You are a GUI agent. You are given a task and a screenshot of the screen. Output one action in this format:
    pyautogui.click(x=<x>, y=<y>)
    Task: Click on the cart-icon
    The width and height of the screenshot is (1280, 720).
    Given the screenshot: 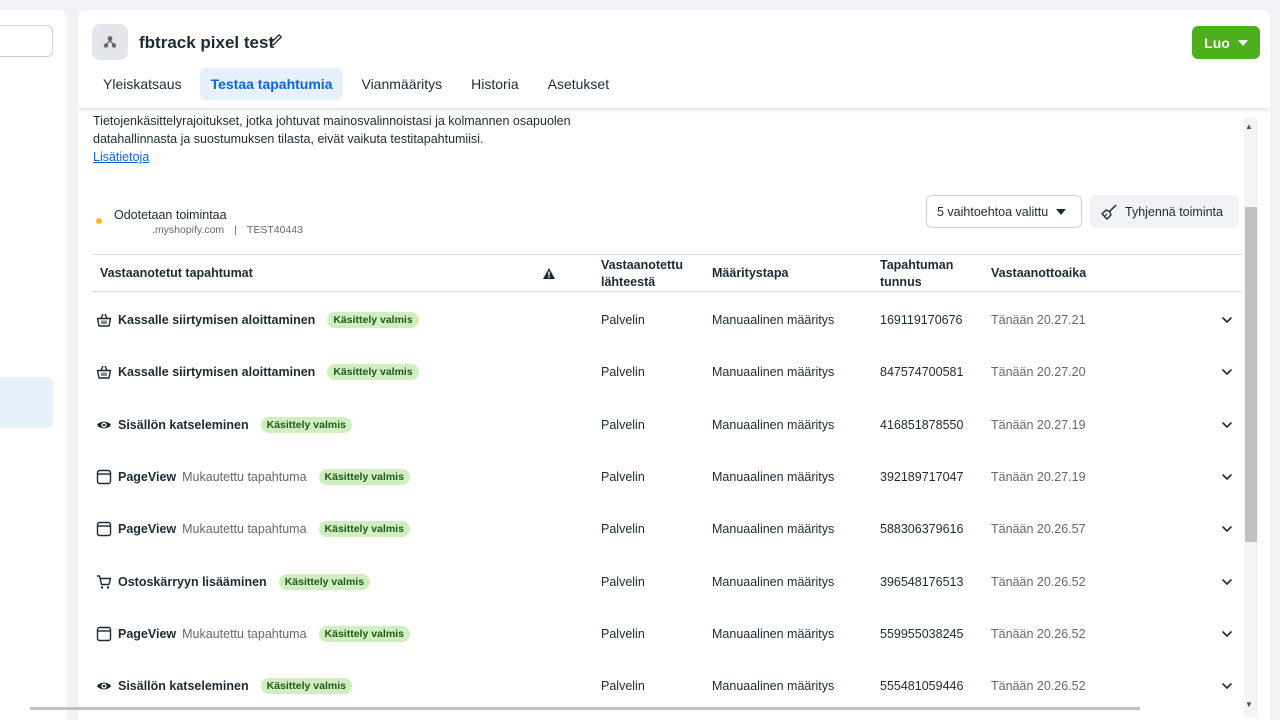 What is the action you would take?
    pyautogui.click(x=104, y=582)
    